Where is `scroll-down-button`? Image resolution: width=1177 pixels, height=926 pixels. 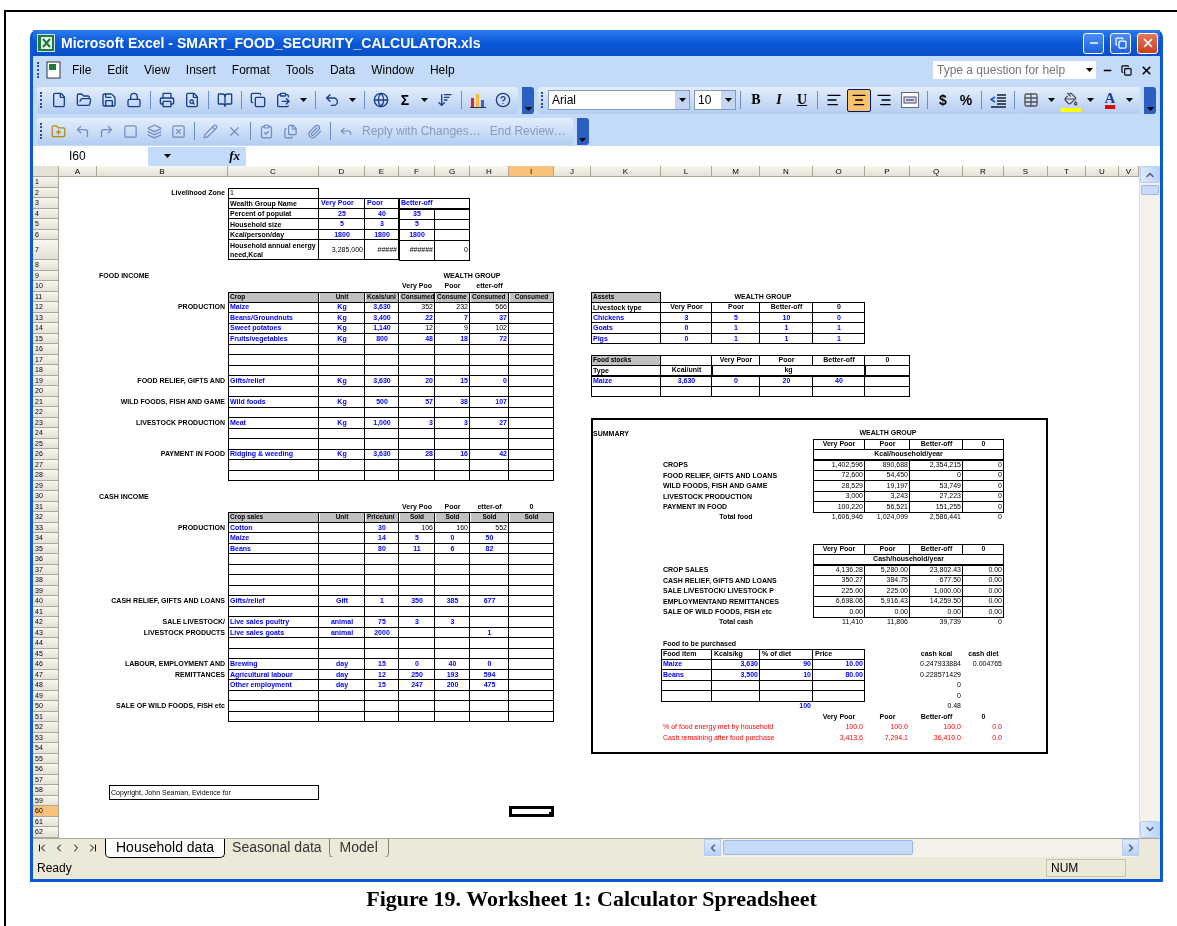
scroll-down-button is located at coordinates (1150, 829).